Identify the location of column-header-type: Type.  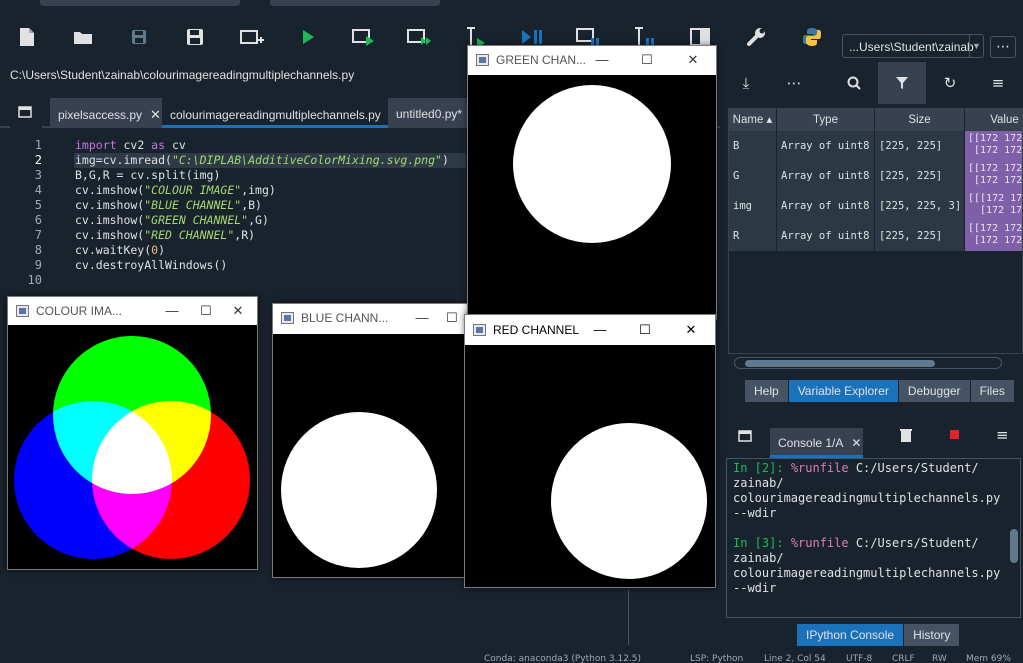
(826, 120).